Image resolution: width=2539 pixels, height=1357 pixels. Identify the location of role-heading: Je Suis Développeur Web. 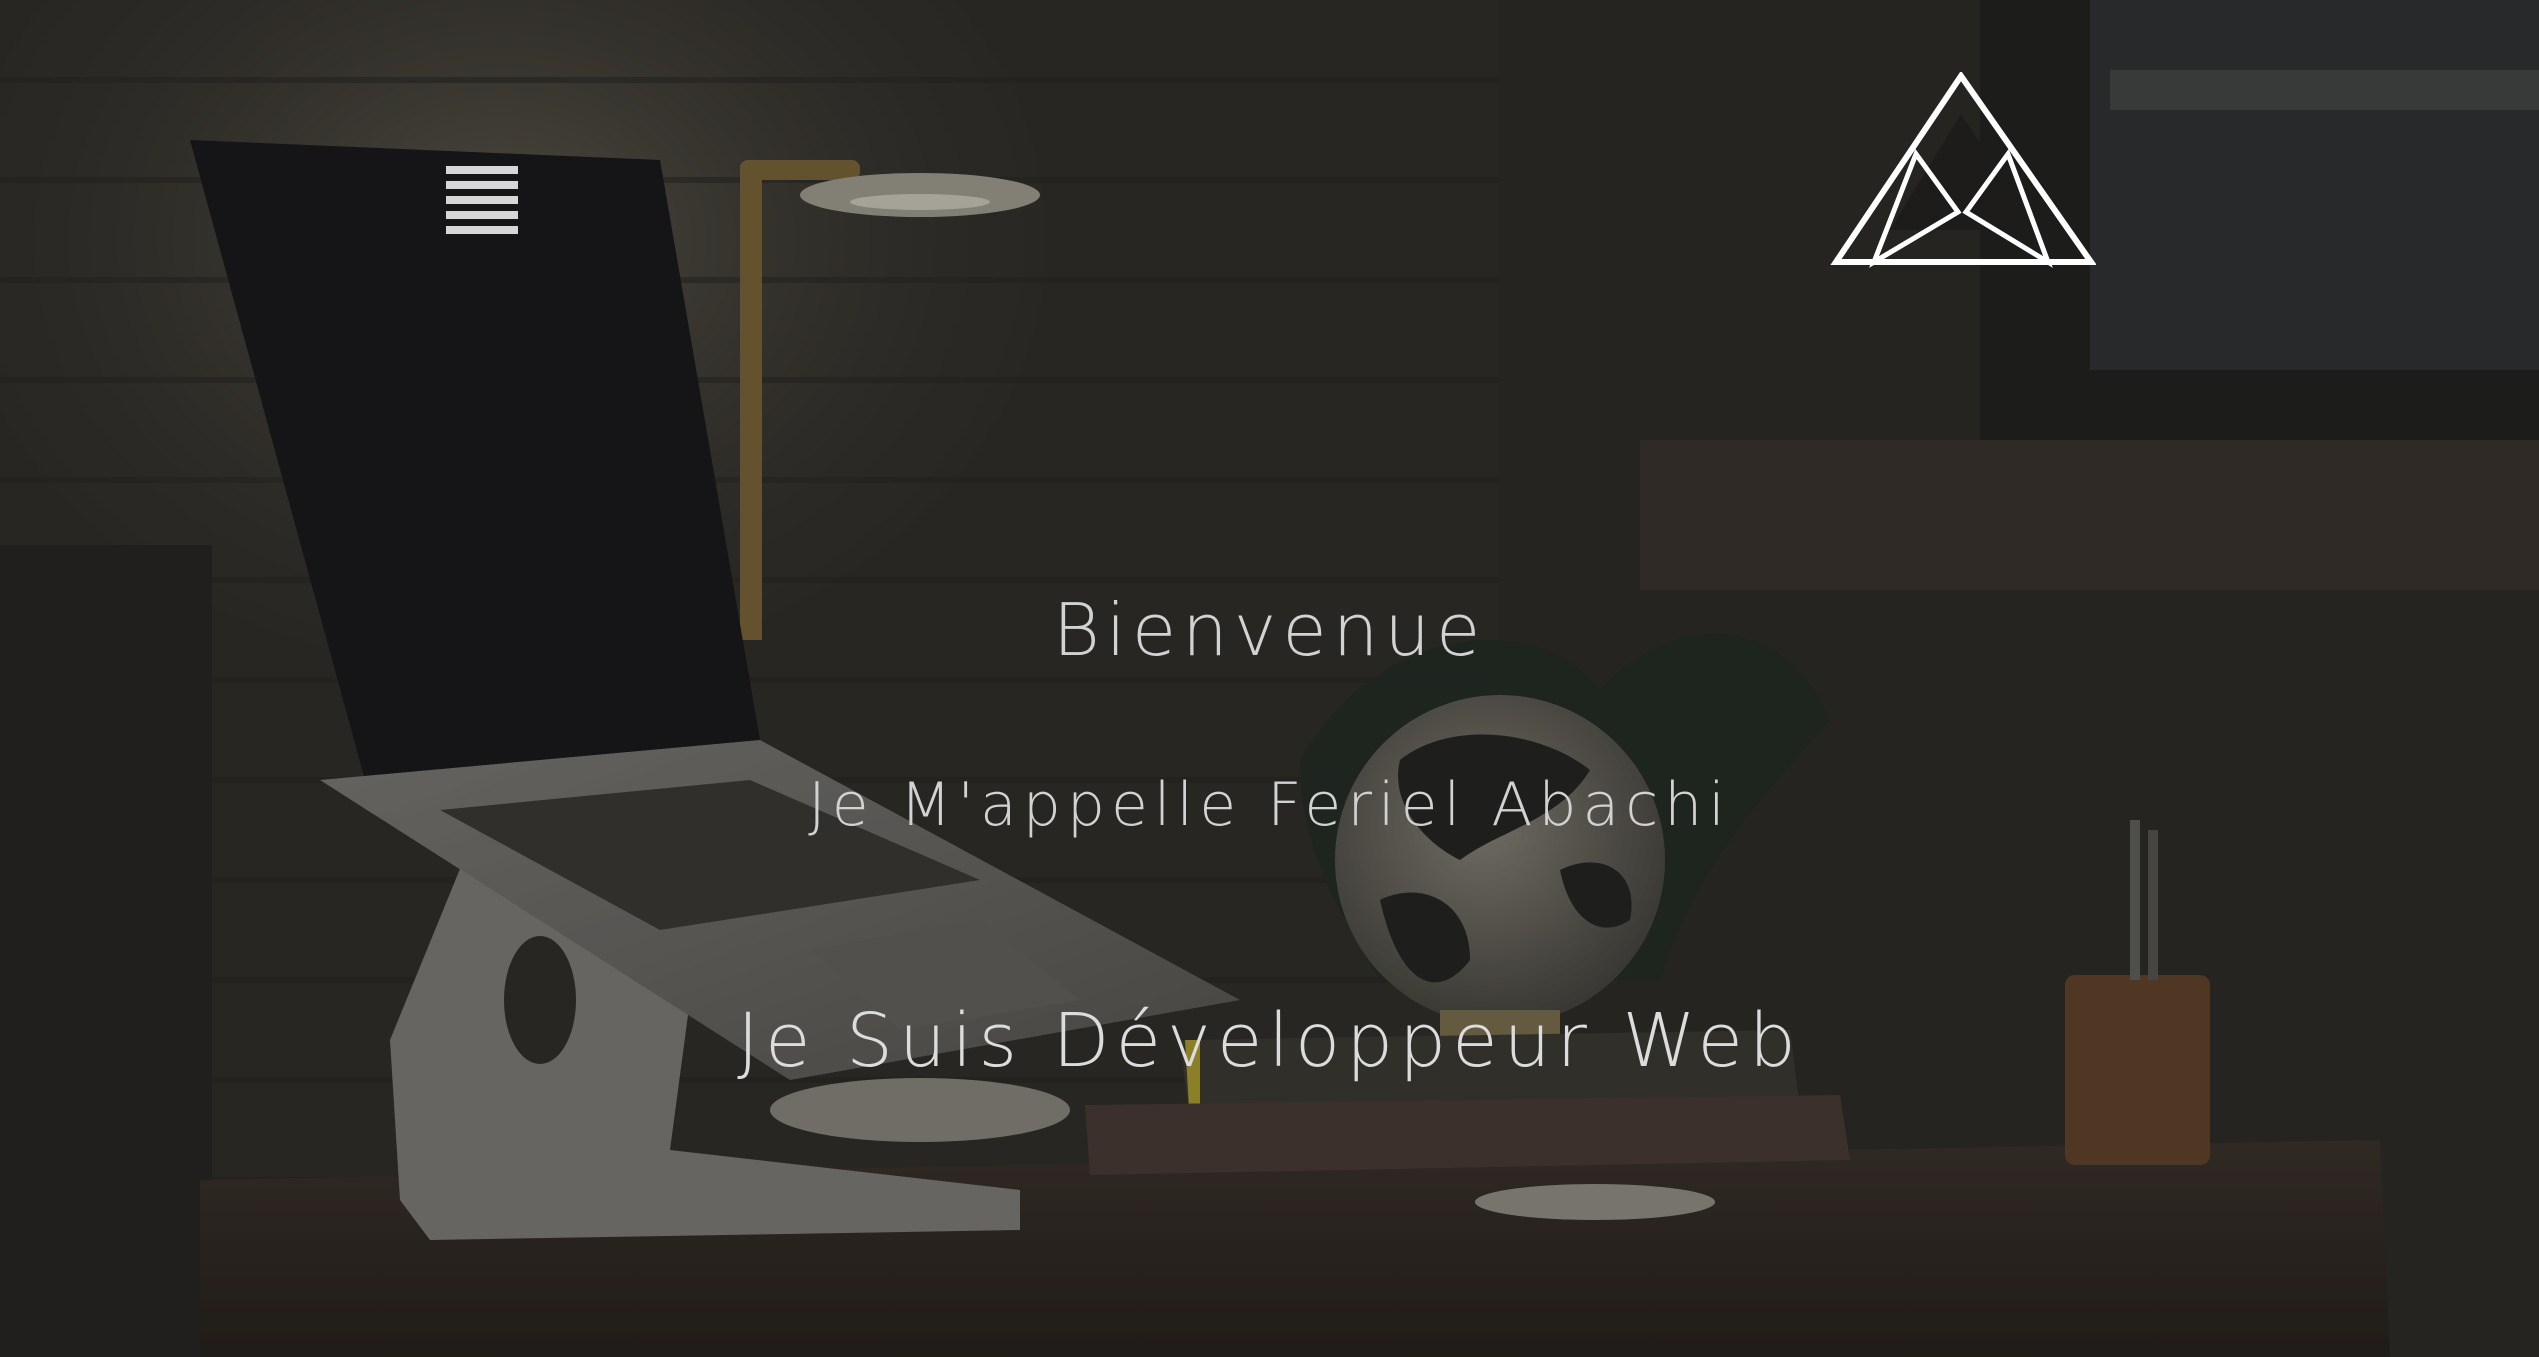
(1269, 1041).